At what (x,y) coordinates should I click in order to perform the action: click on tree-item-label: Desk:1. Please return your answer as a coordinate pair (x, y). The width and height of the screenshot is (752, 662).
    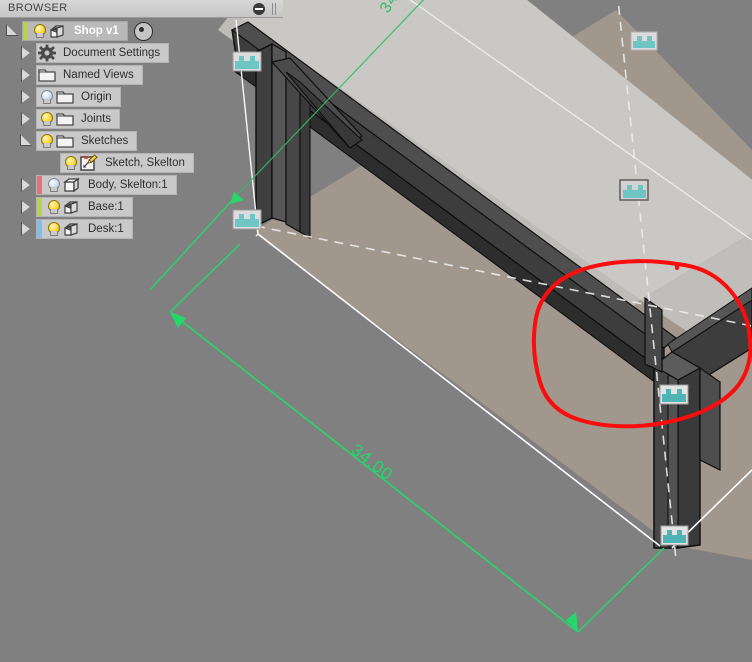
    Looking at the image, I should click on (106, 229).